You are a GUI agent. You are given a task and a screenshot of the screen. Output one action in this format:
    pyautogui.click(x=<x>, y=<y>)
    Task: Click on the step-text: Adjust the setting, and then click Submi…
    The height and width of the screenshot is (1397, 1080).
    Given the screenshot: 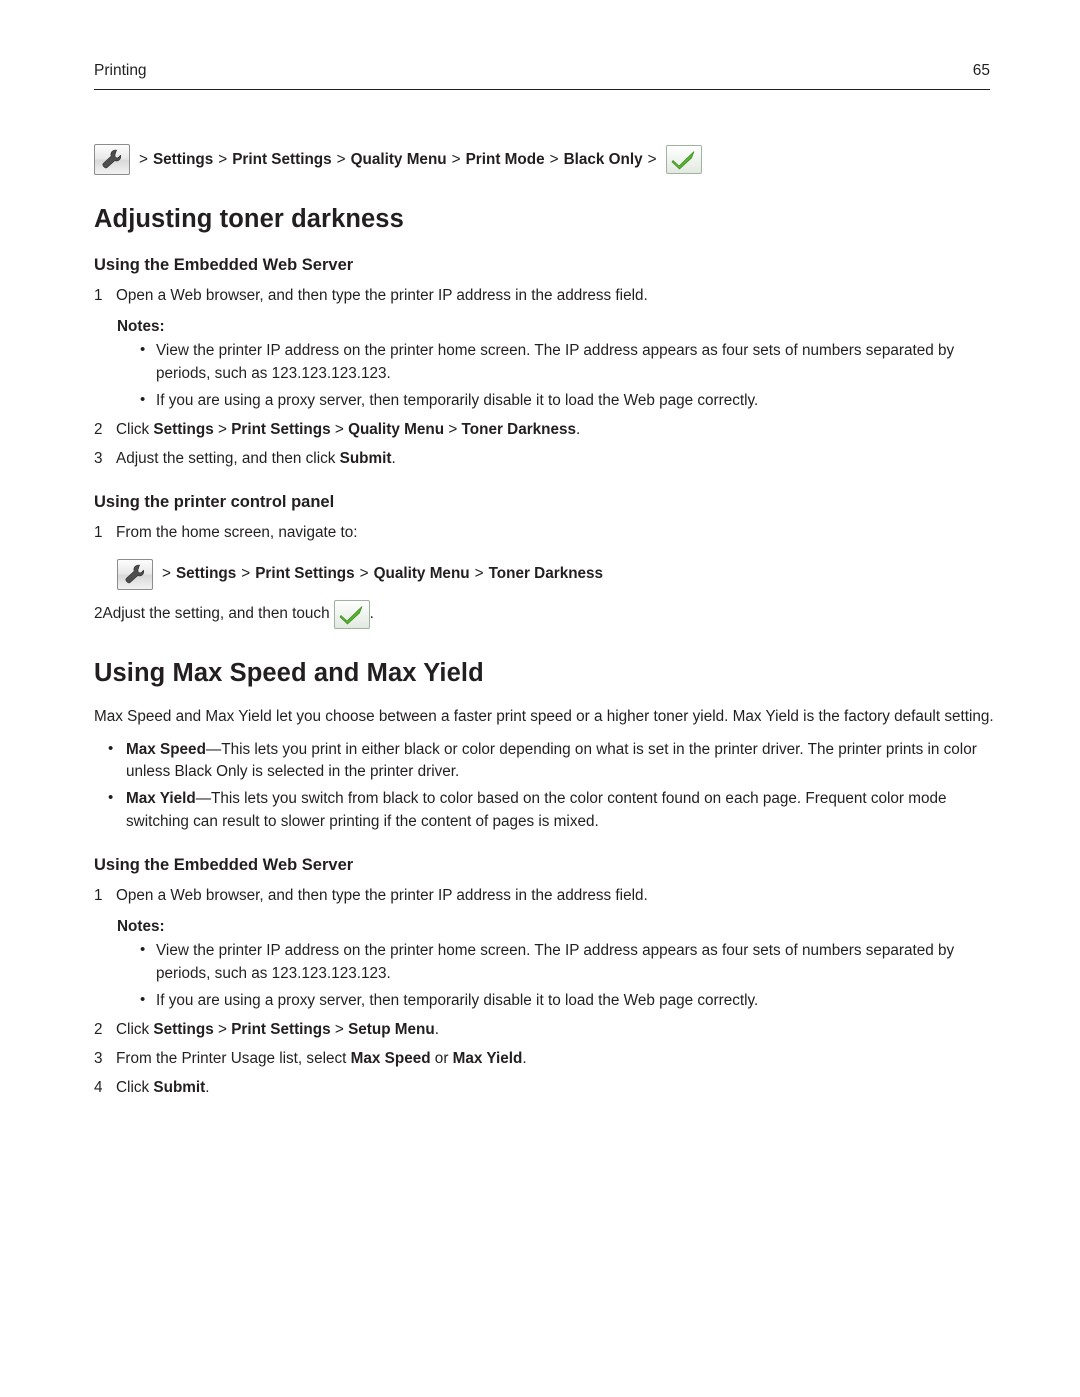 What is the action you would take?
    pyautogui.click(x=555, y=459)
    